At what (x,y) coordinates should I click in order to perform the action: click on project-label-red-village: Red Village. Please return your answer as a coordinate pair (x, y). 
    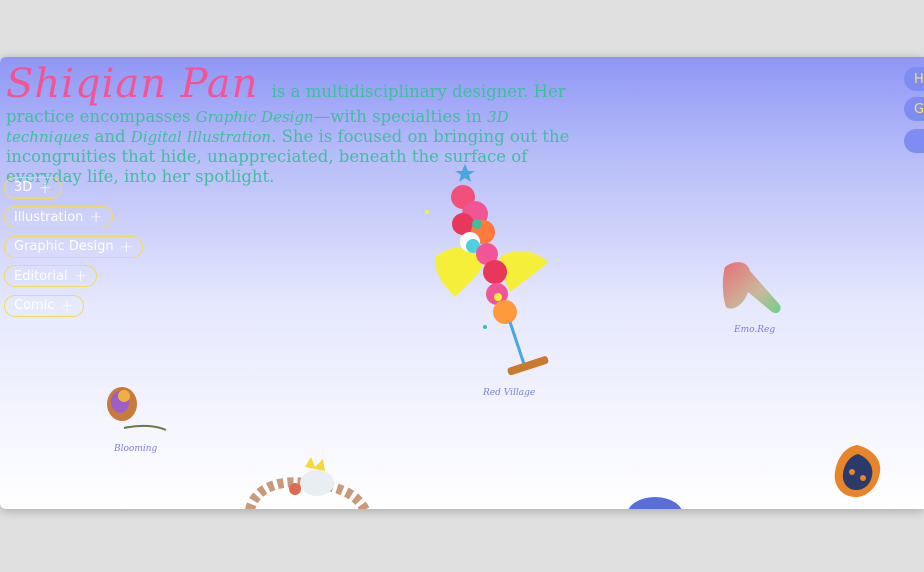
    Looking at the image, I should click on (509, 393).